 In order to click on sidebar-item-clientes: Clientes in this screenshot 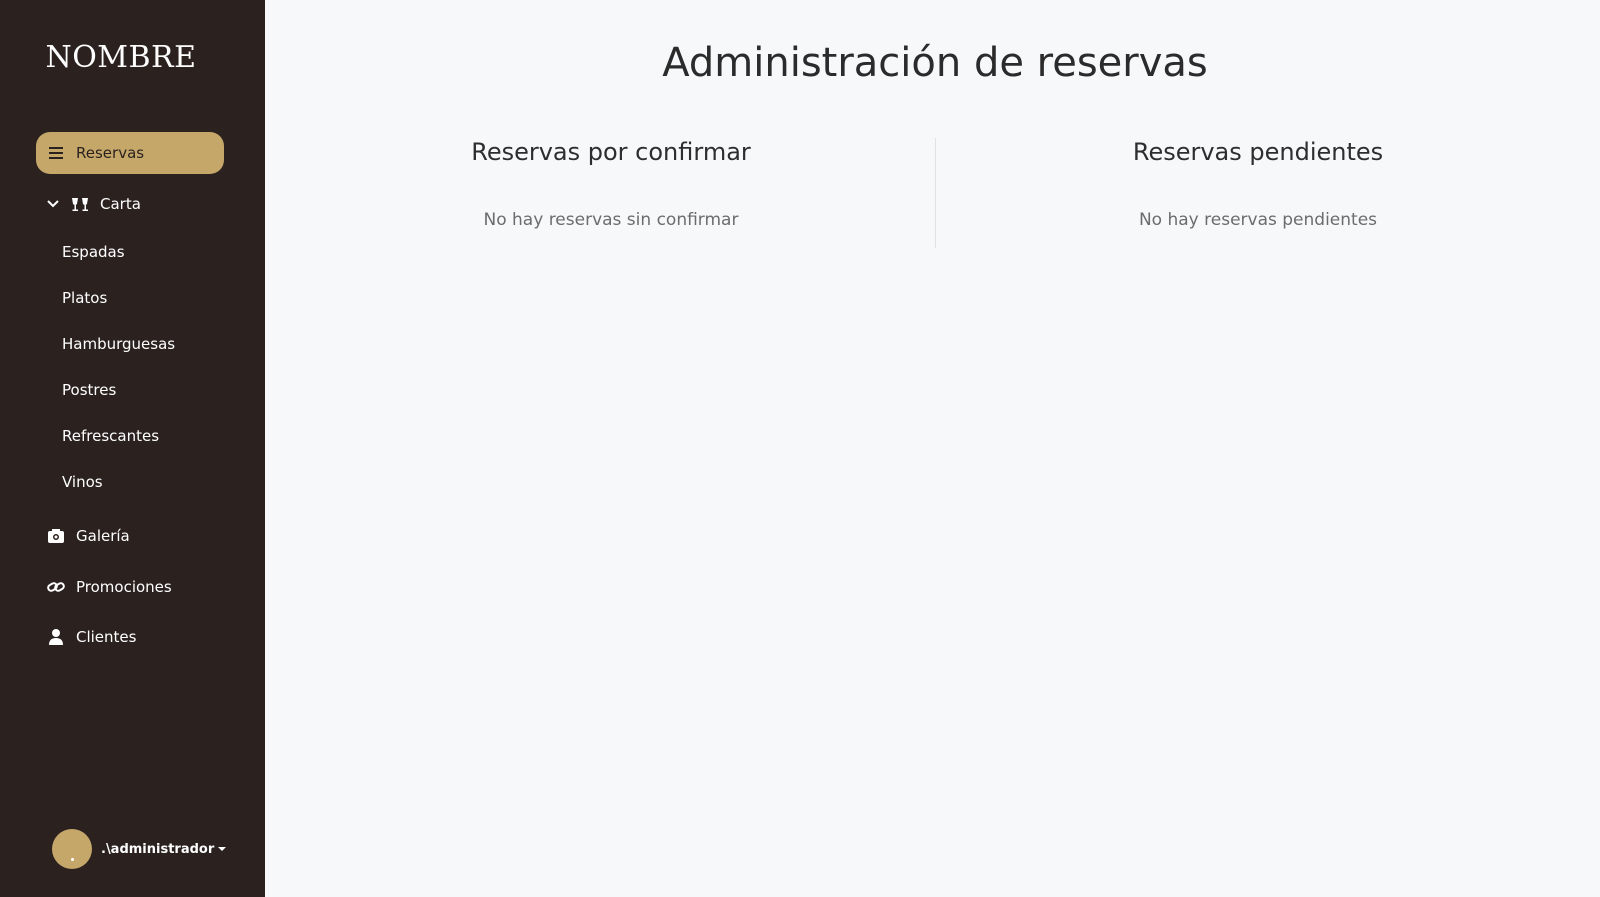, I will do `click(130, 637)`.